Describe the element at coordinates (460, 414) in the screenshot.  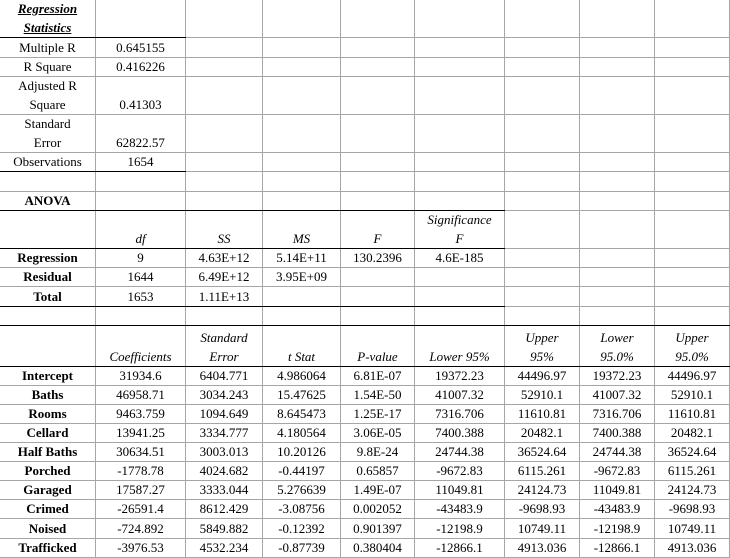
I see `coef-value: 7316.706` at that location.